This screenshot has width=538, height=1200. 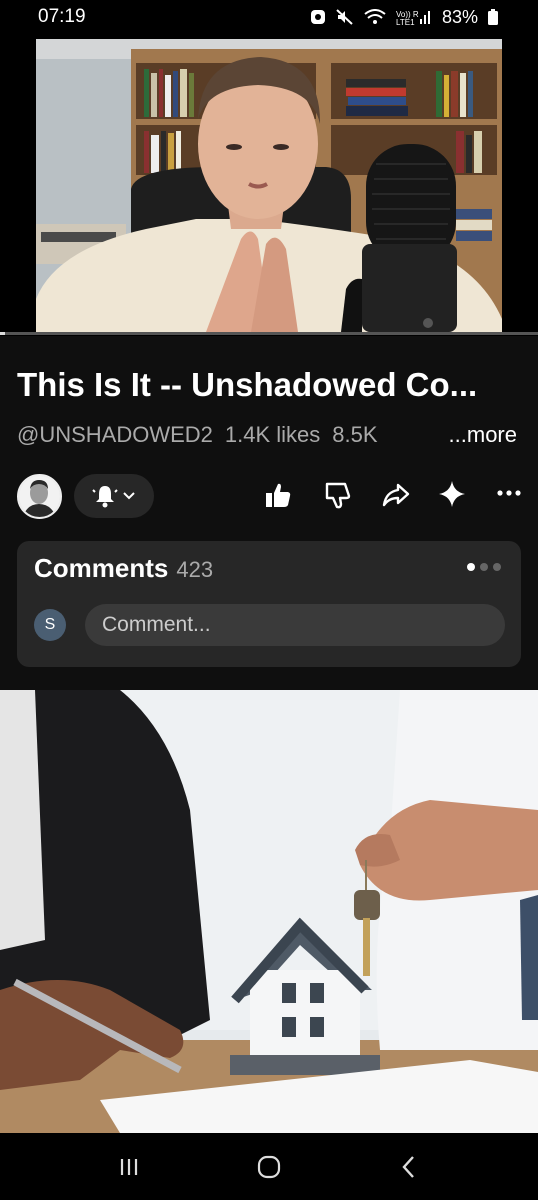 I want to click on like-button, so click(x=278, y=495).